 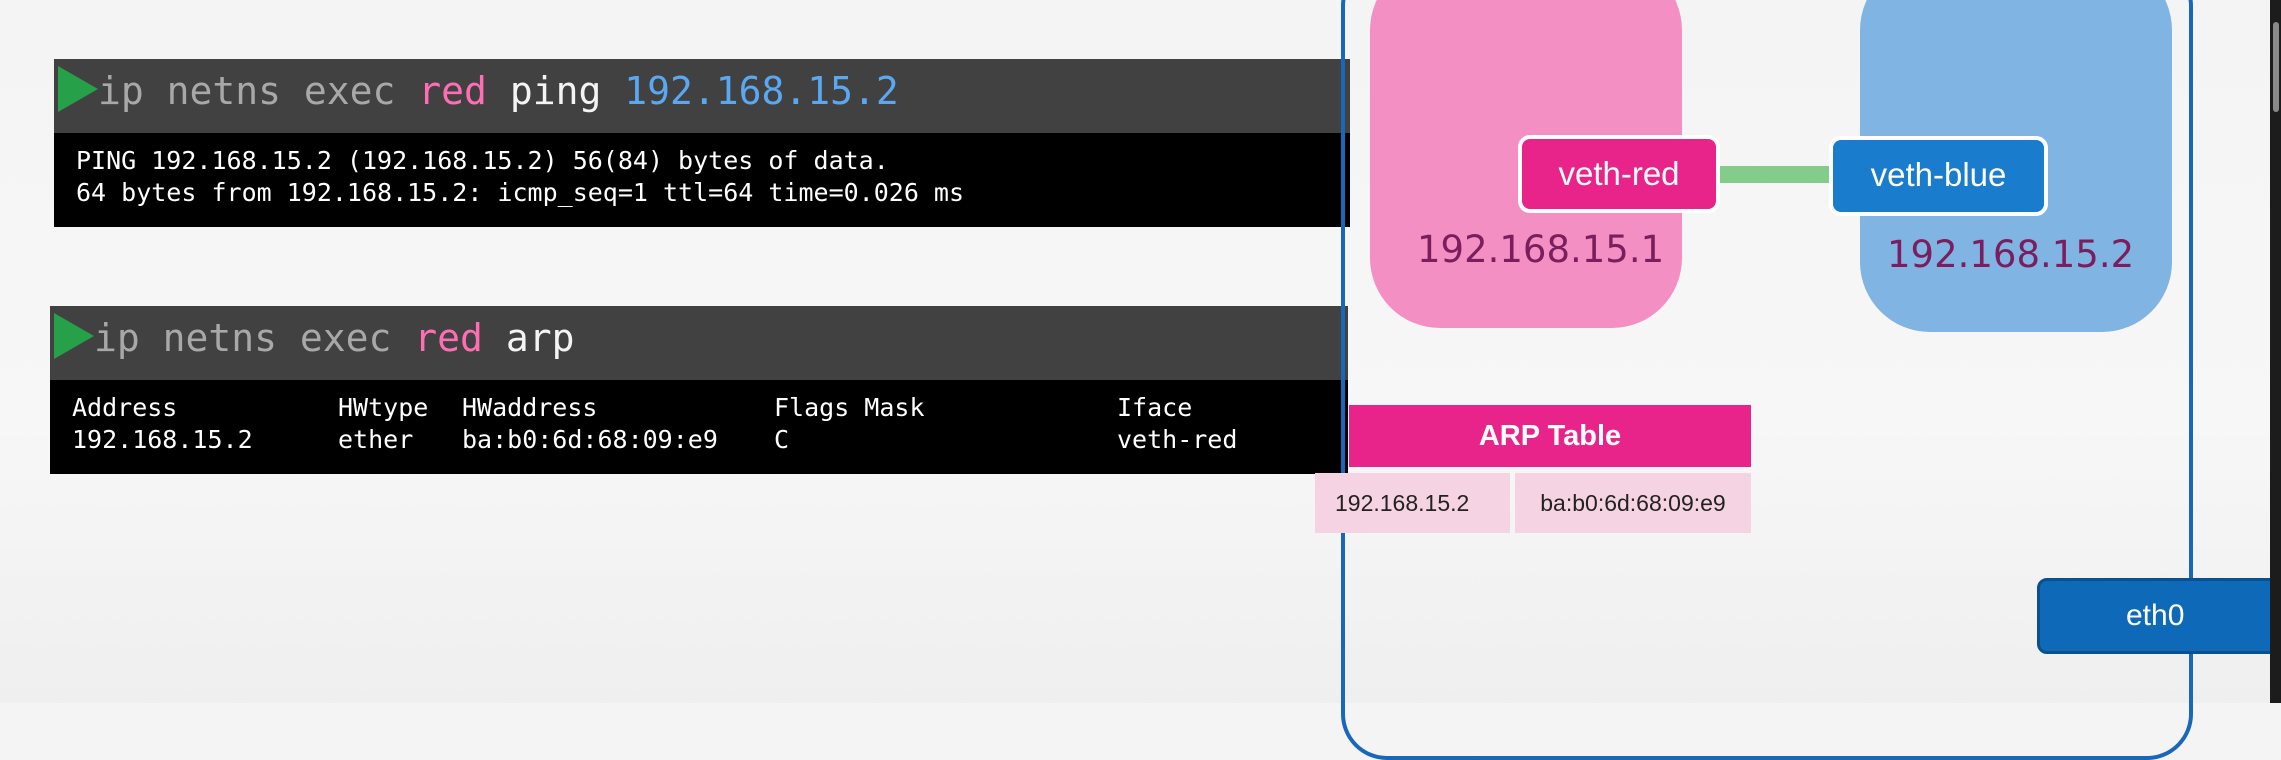 I want to click on terminal-ping-command-bar: ip netns exec red ping 192.168.15.2, so click(x=702, y=96).